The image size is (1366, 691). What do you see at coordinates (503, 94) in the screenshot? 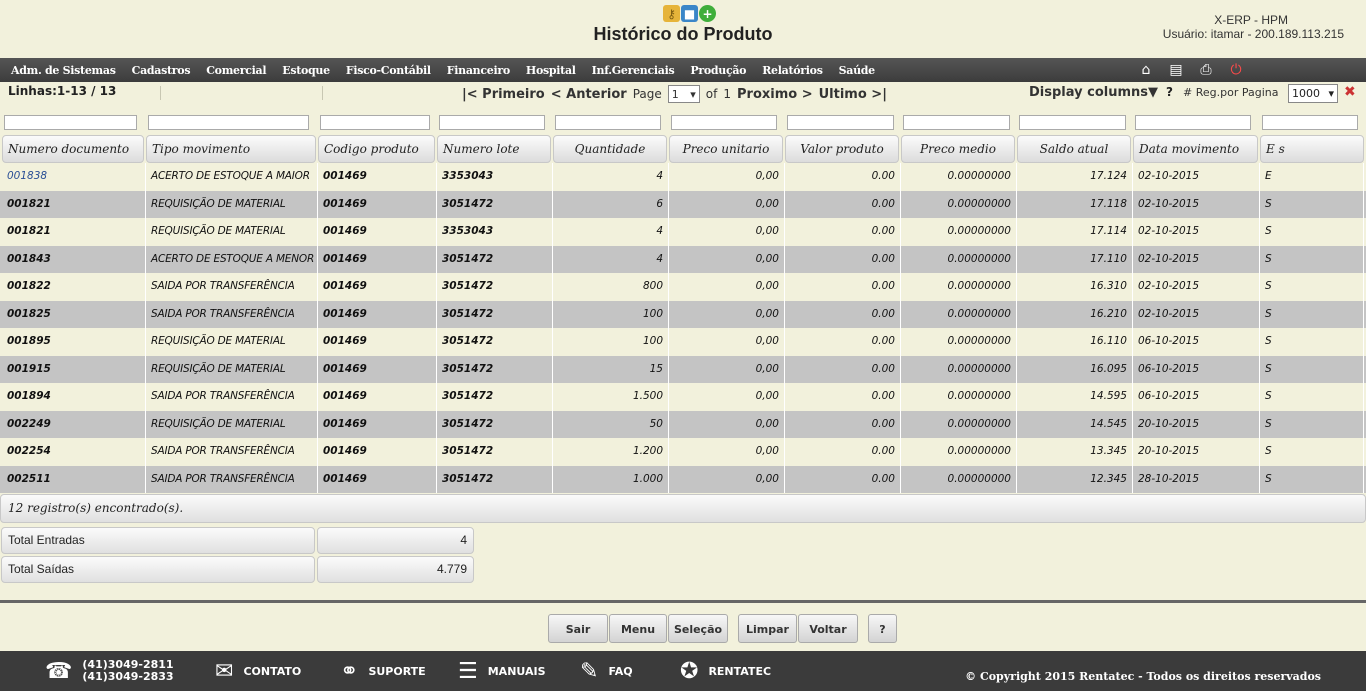
I see `first-page-link: |< Primeiro` at bounding box center [503, 94].